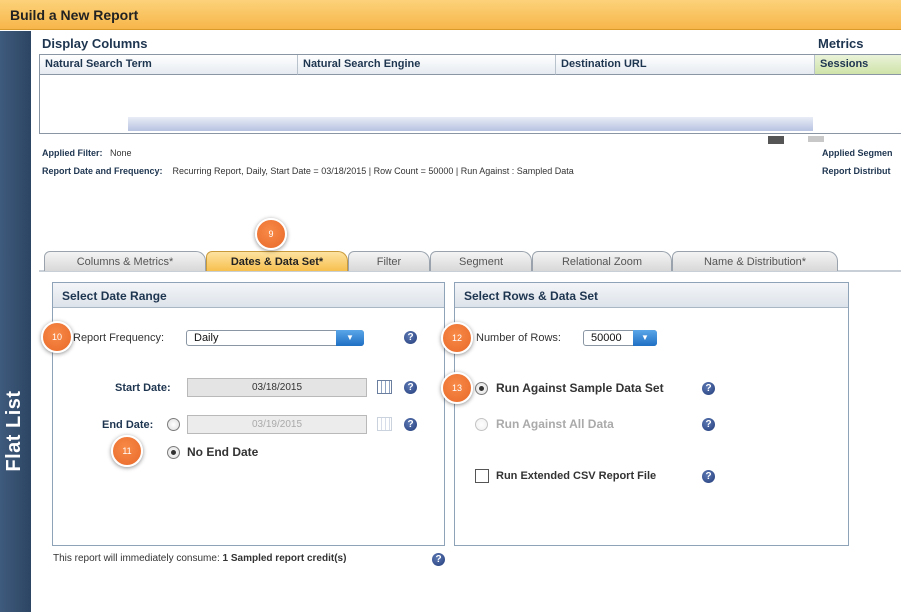 Image resolution: width=901 pixels, height=612 pixels. What do you see at coordinates (128, 425) in the screenshot?
I see `end-date-label: End Date:` at bounding box center [128, 425].